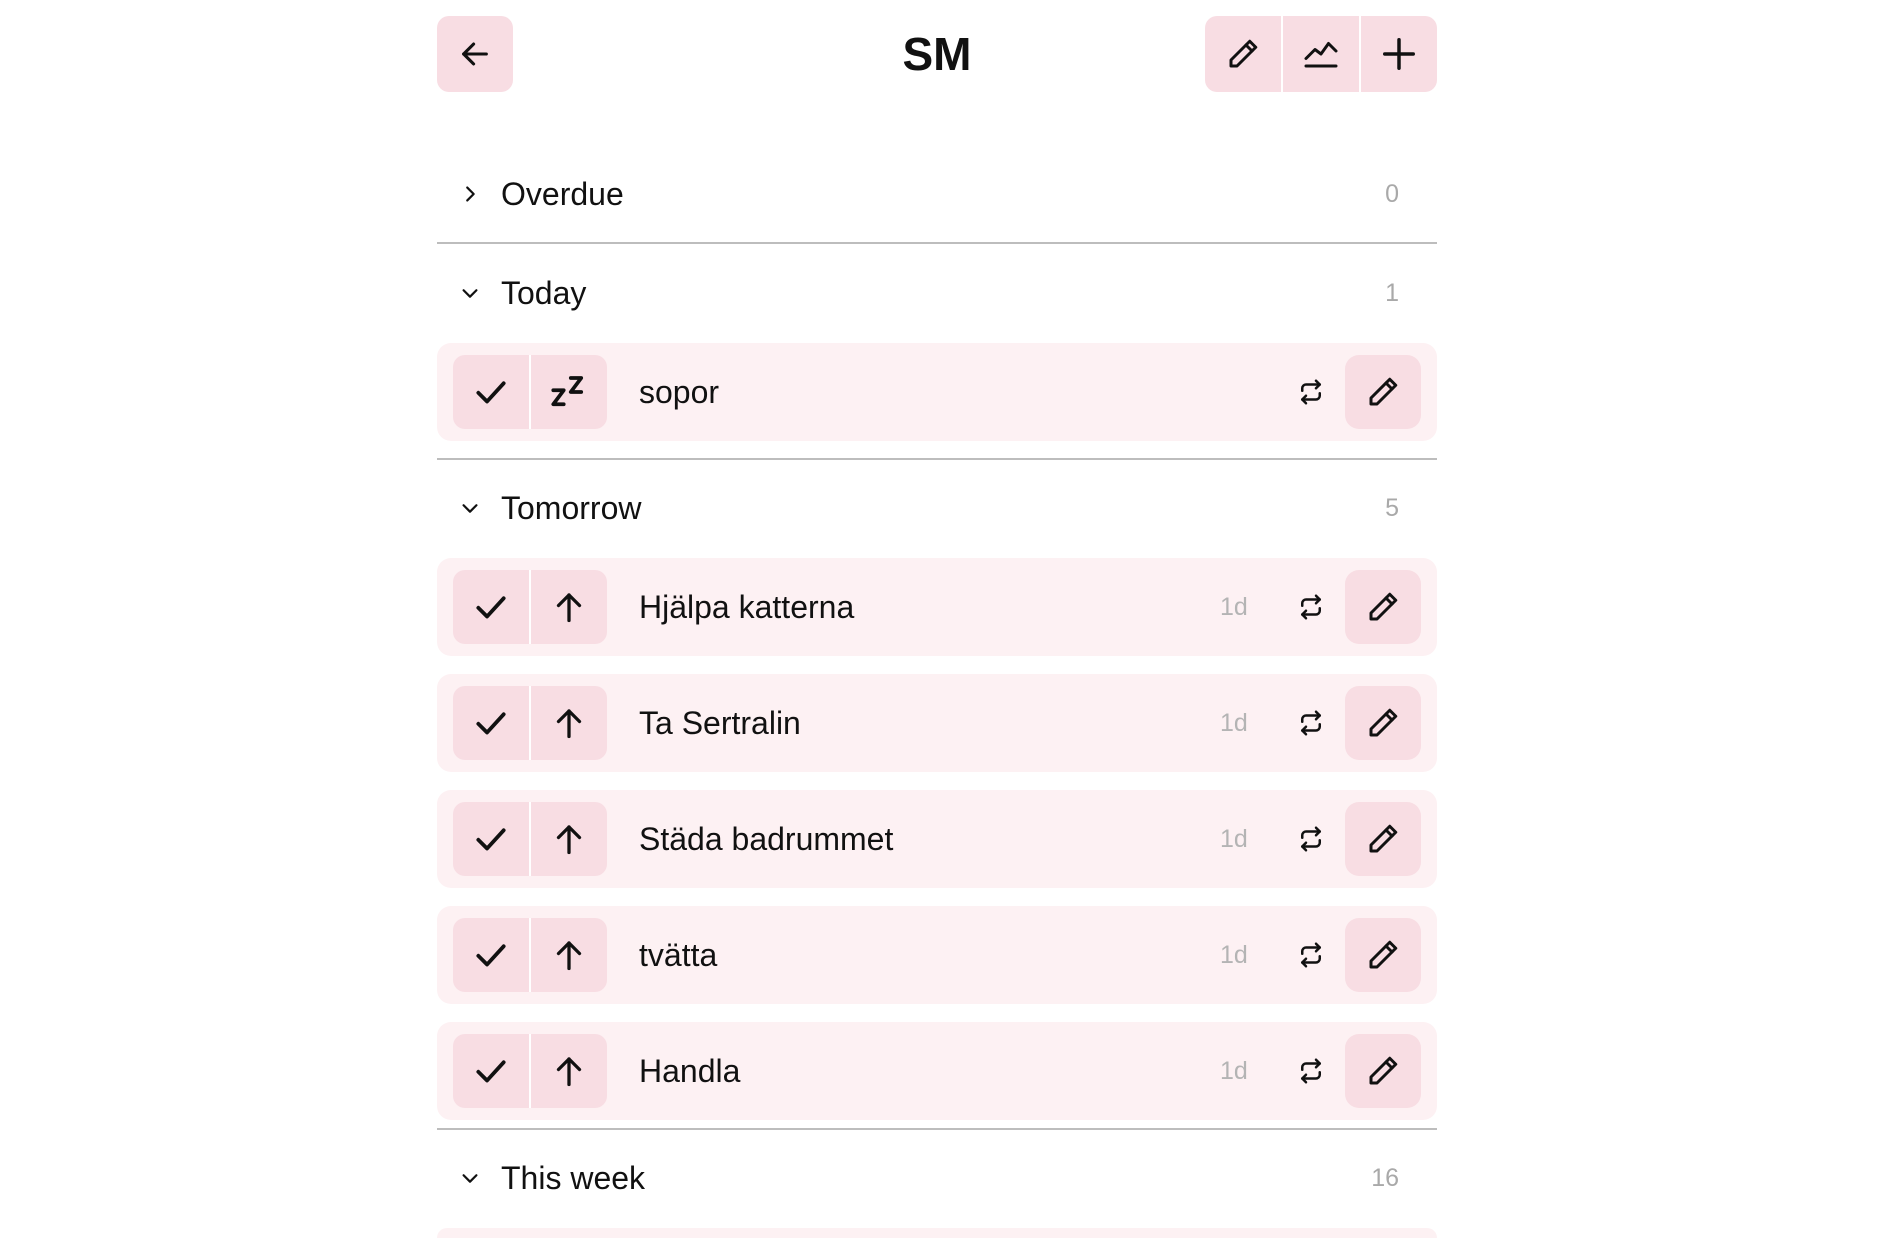 The width and height of the screenshot is (1896, 1238). What do you see at coordinates (544, 292) in the screenshot?
I see `section-label: Today` at bounding box center [544, 292].